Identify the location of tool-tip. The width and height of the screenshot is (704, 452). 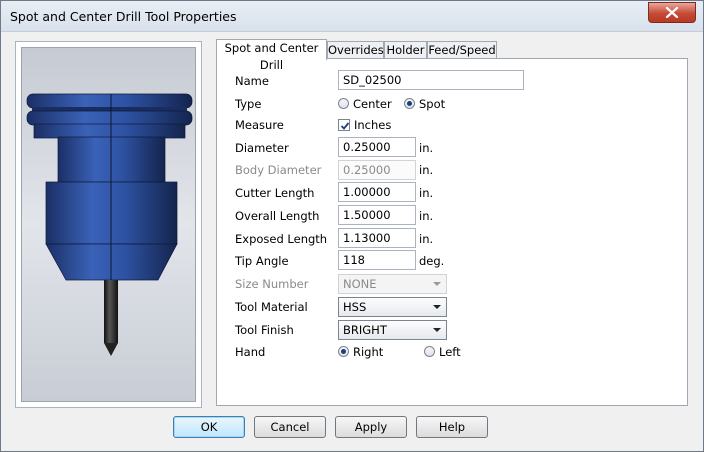
(111, 349).